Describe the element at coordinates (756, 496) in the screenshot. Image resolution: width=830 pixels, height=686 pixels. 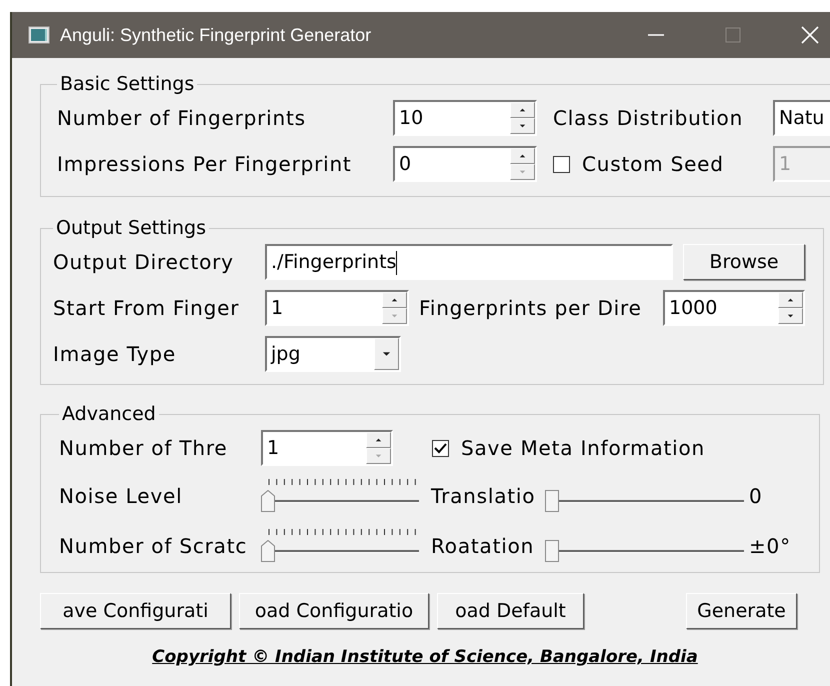
I see `slider-value: 0` at that location.